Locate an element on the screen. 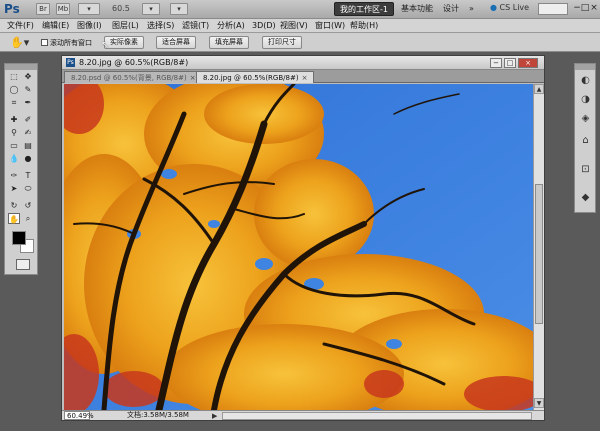 The height and width of the screenshot is (431, 600). menu-select: 选择(S) is located at coordinates (160, 26).